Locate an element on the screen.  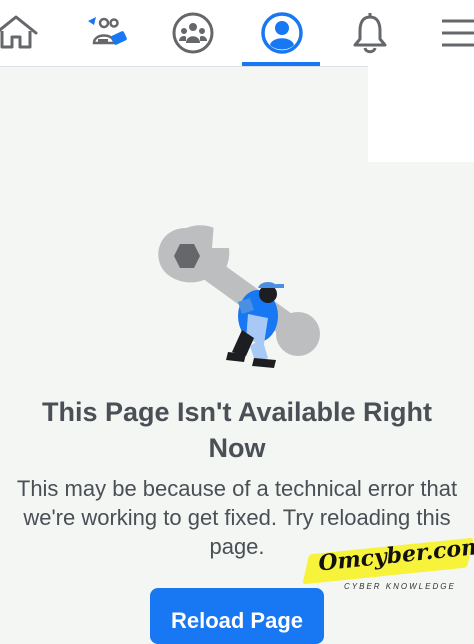
watermark-subtext: CYBER KNOWLEDGE is located at coordinates (400, 586).